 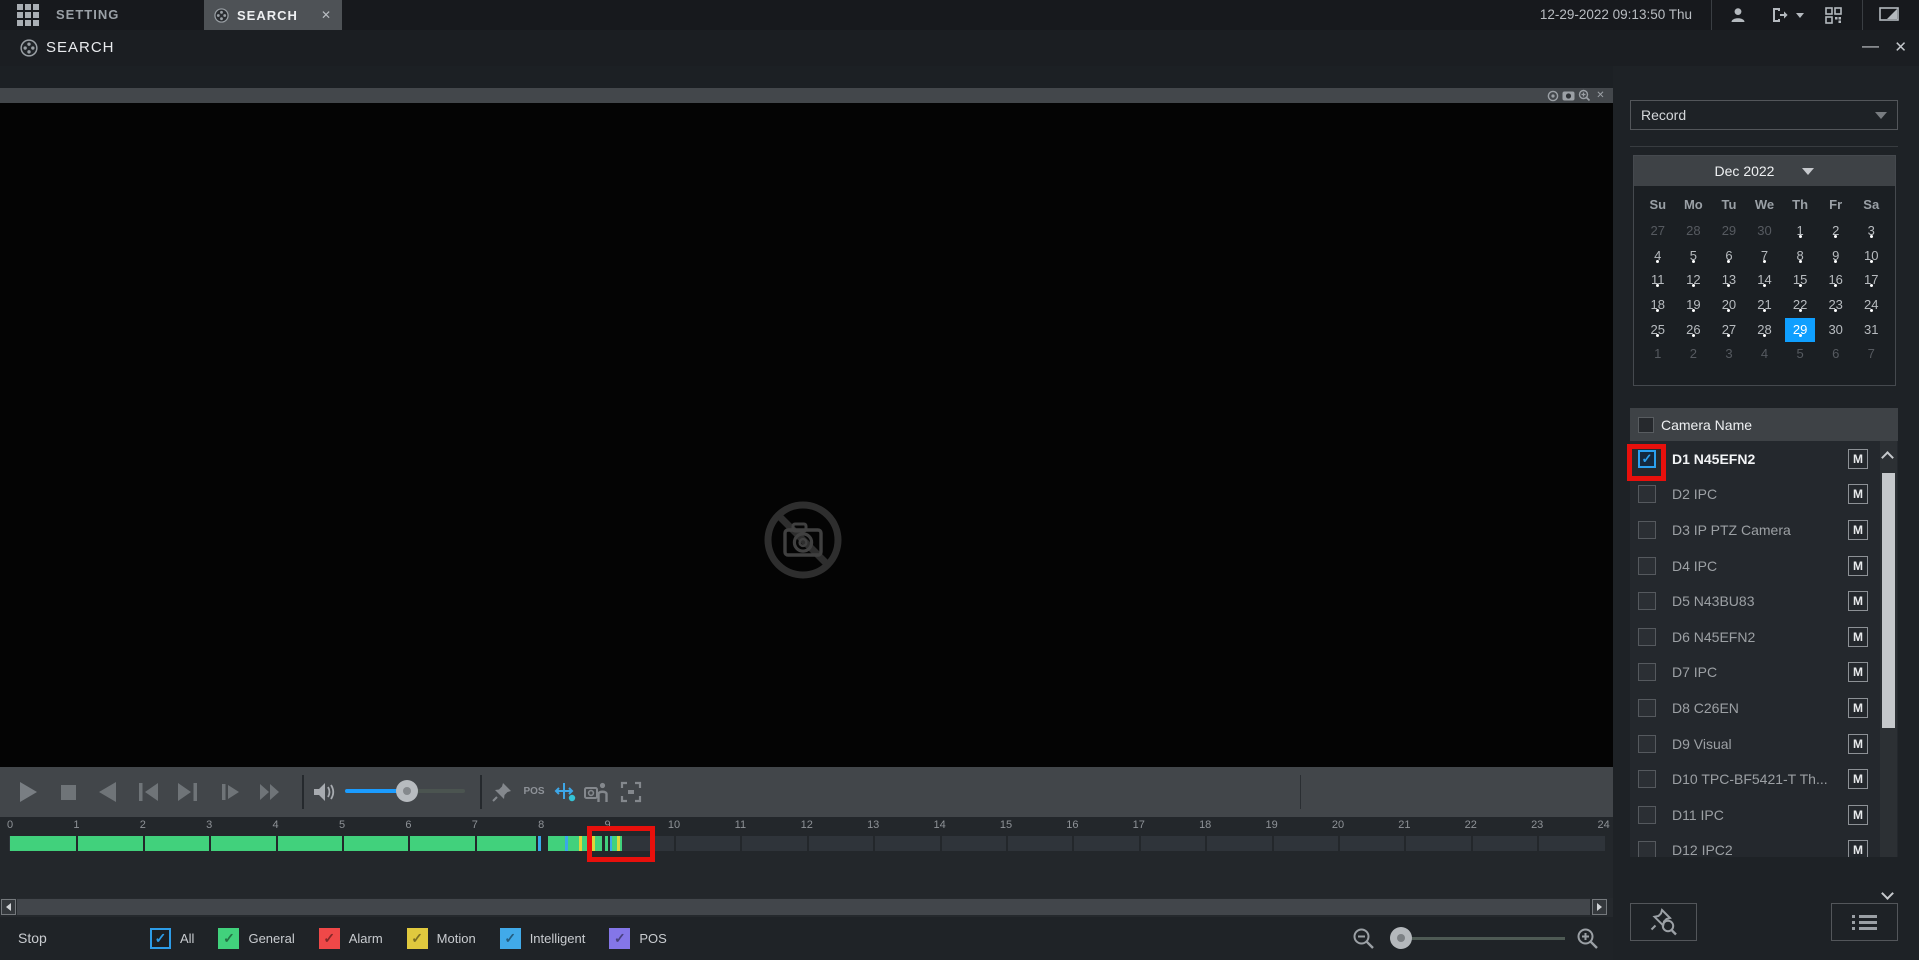 I want to click on calendar-day: 27, so click(x=1729, y=329).